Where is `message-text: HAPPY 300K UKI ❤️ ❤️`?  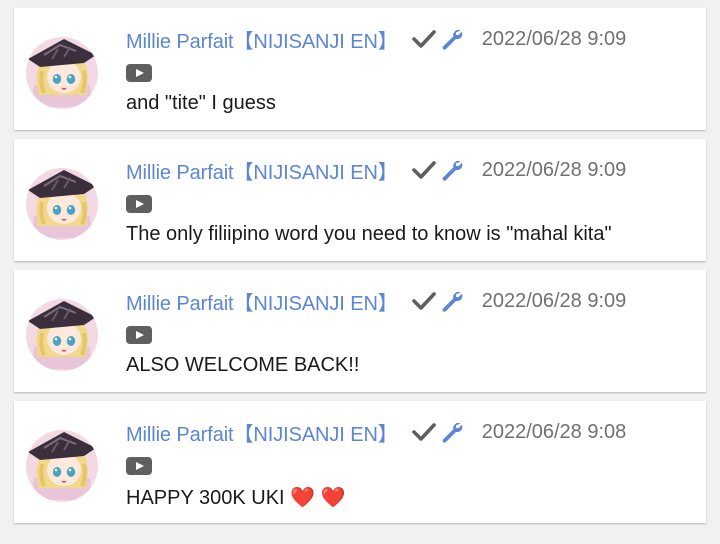
message-text: HAPPY 300K UKI ❤️ ❤️ is located at coordinates (236, 498).